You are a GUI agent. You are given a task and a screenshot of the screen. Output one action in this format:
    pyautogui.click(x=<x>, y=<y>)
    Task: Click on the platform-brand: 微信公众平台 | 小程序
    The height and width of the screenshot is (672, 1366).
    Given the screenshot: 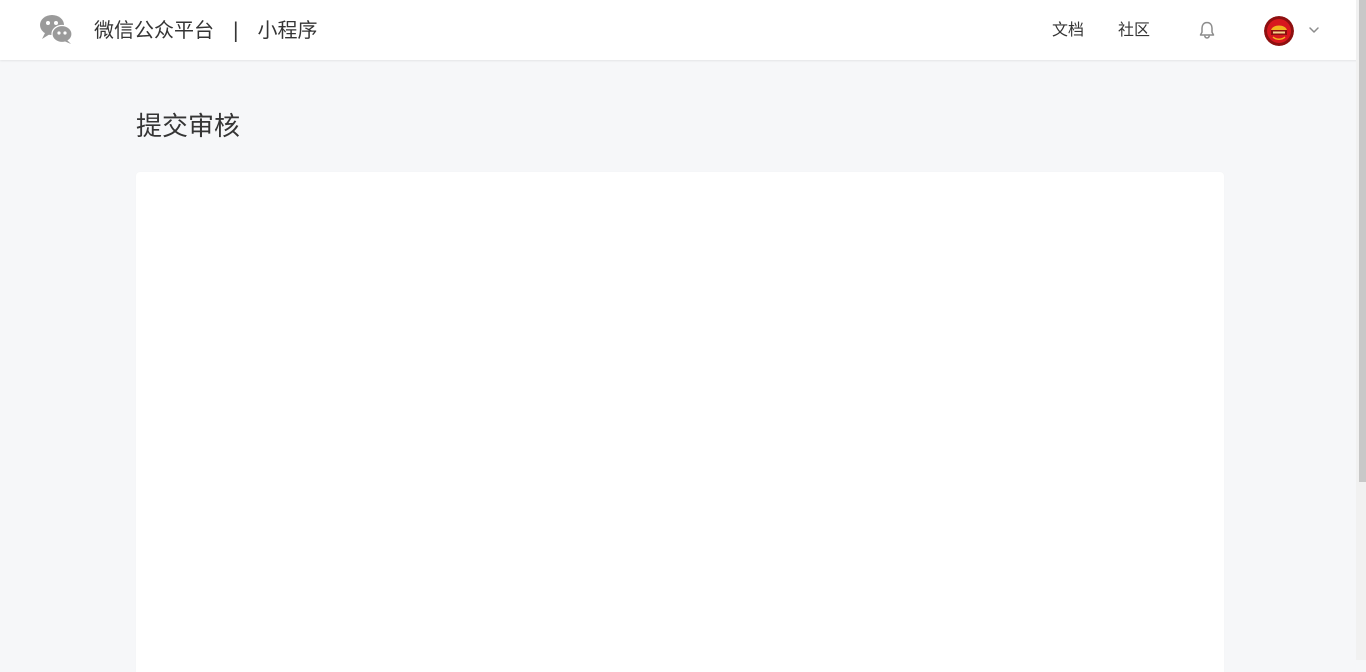 What is the action you would take?
    pyautogui.click(x=205, y=30)
    